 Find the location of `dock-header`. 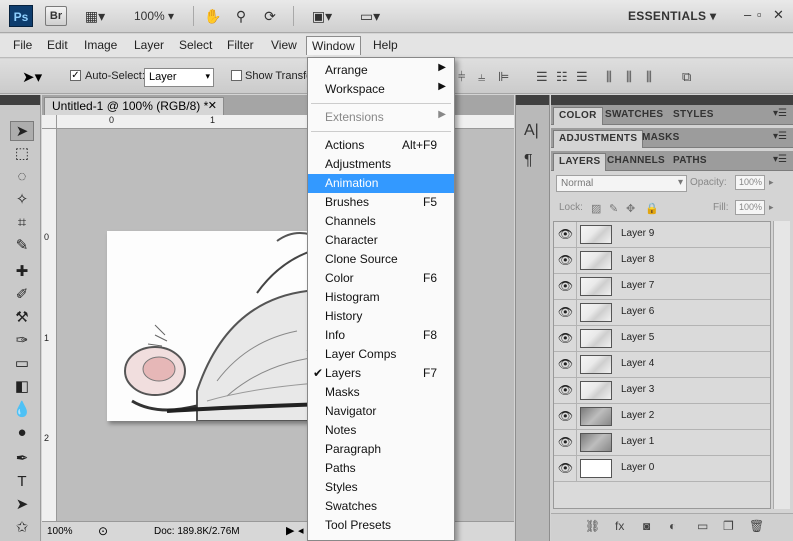

dock-header is located at coordinates (532, 100).